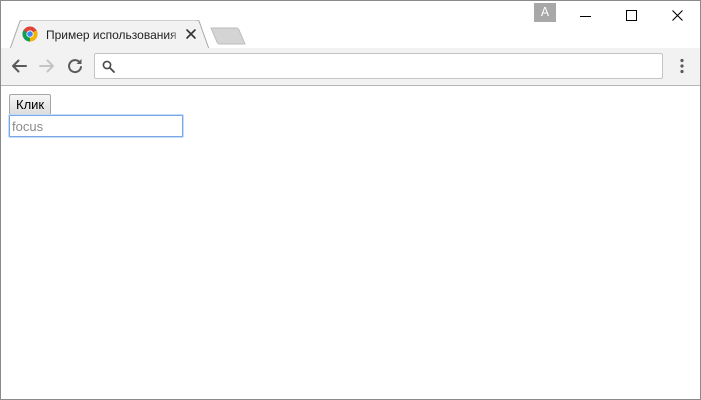 The width and height of the screenshot is (701, 400). I want to click on close-icon, so click(191, 34).